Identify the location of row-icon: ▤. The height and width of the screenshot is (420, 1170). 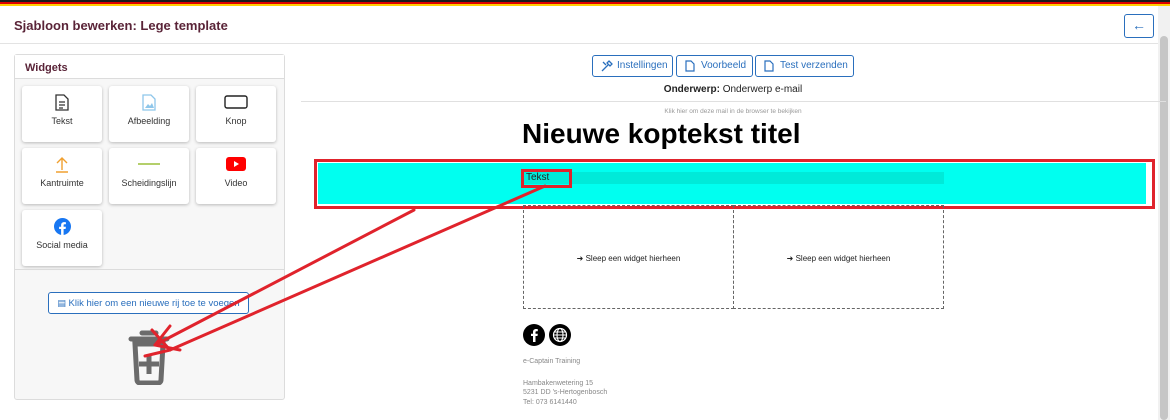
(61, 303).